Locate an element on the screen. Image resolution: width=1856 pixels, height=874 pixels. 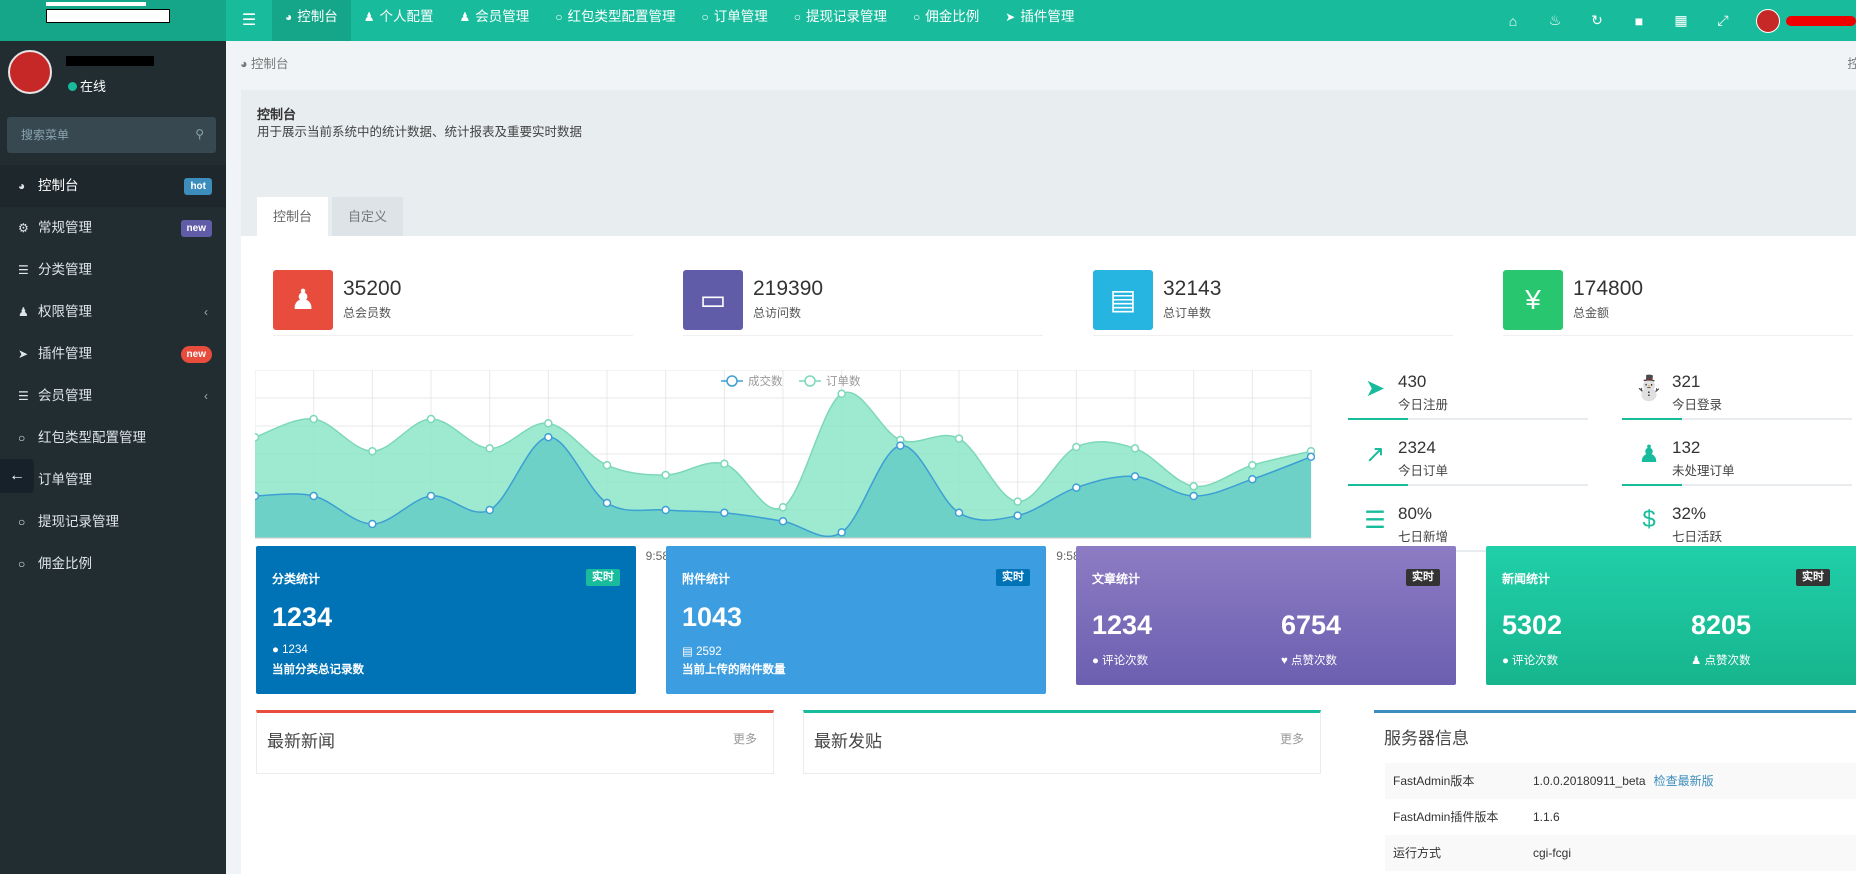
card-value: 8205 is located at coordinates (1721, 625).